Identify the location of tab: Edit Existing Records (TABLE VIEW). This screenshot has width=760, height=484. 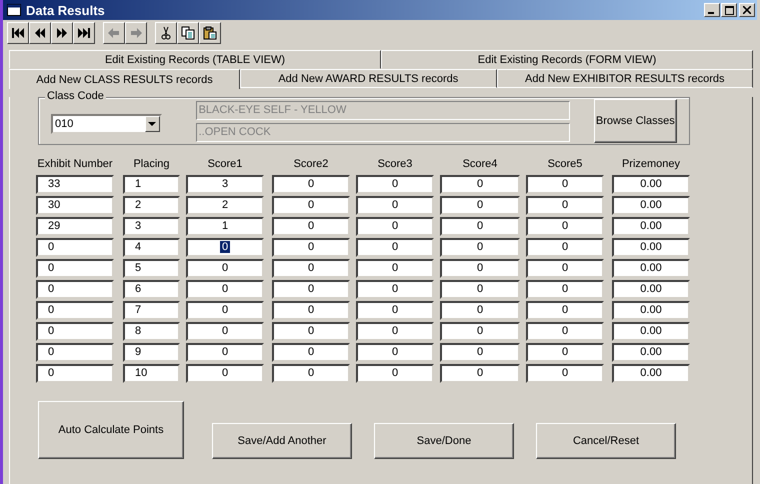
(195, 59).